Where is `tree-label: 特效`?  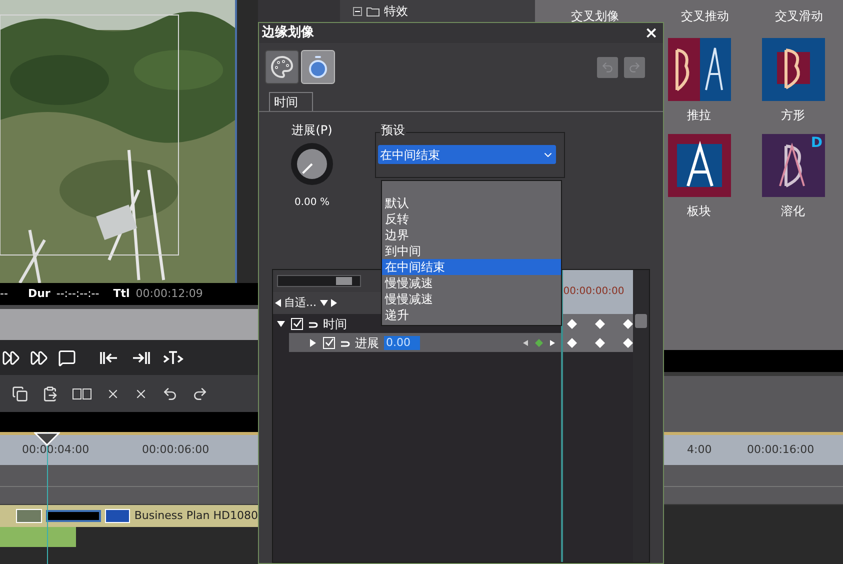
tree-label: 特效 is located at coordinates (396, 11).